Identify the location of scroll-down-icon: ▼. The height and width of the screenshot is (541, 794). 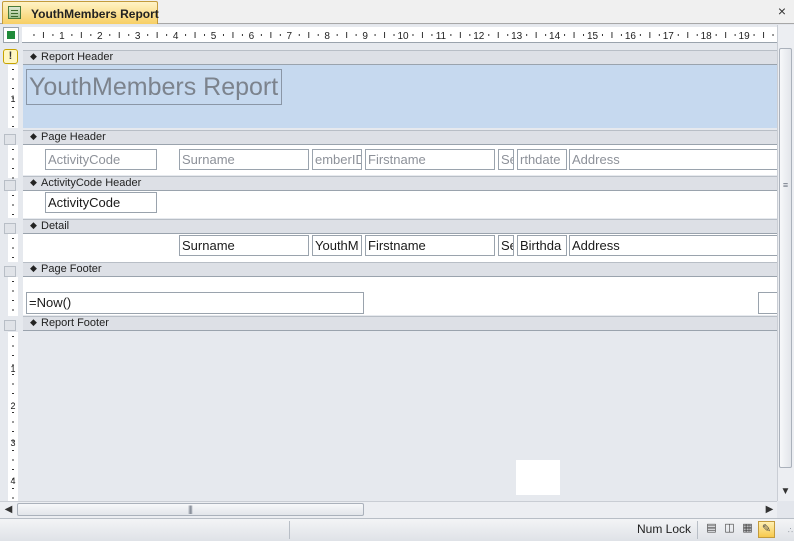
(785, 492).